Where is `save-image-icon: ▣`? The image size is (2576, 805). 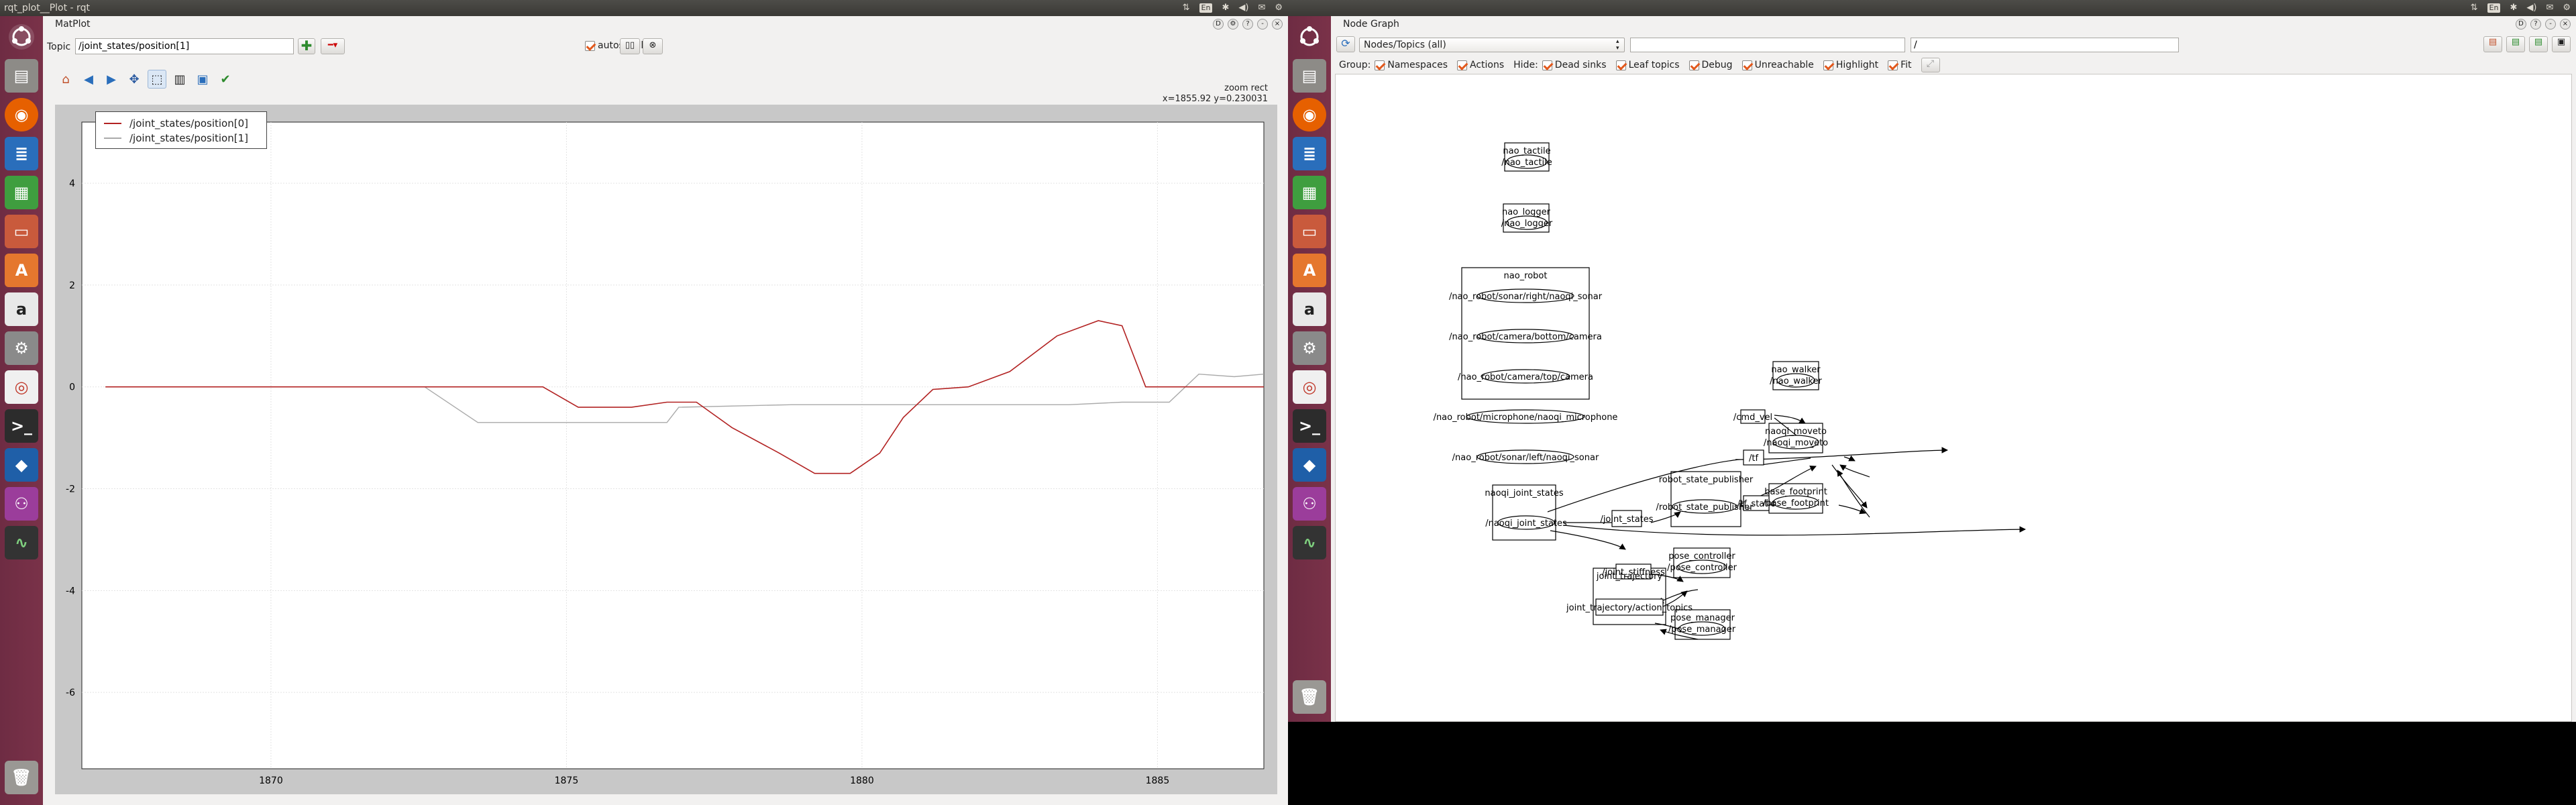
save-image-icon: ▣ is located at coordinates (2561, 44).